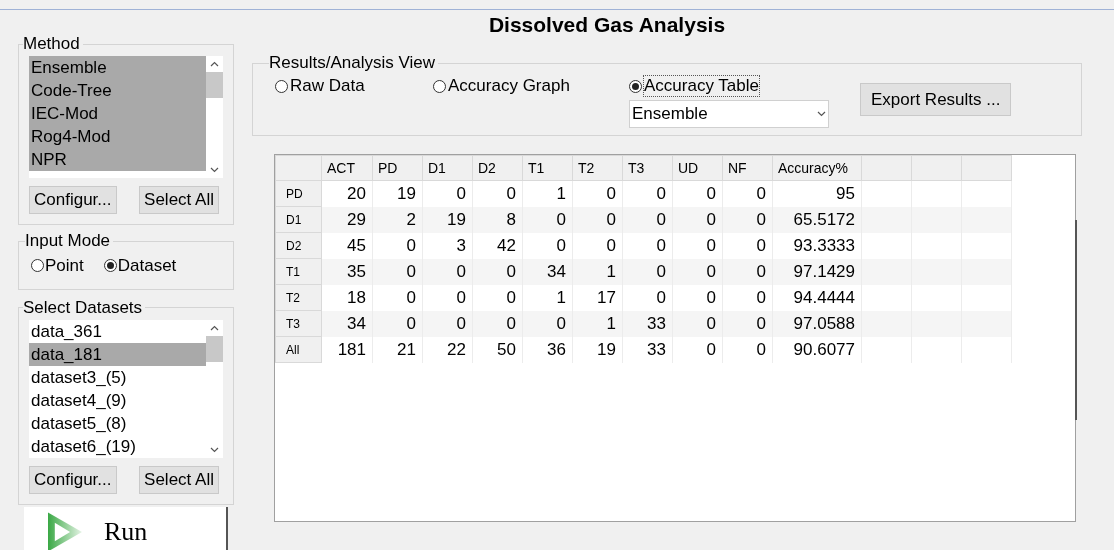  What do you see at coordinates (547, 168) in the screenshot?
I see `column-header: T1` at bounding box center [547, 168].